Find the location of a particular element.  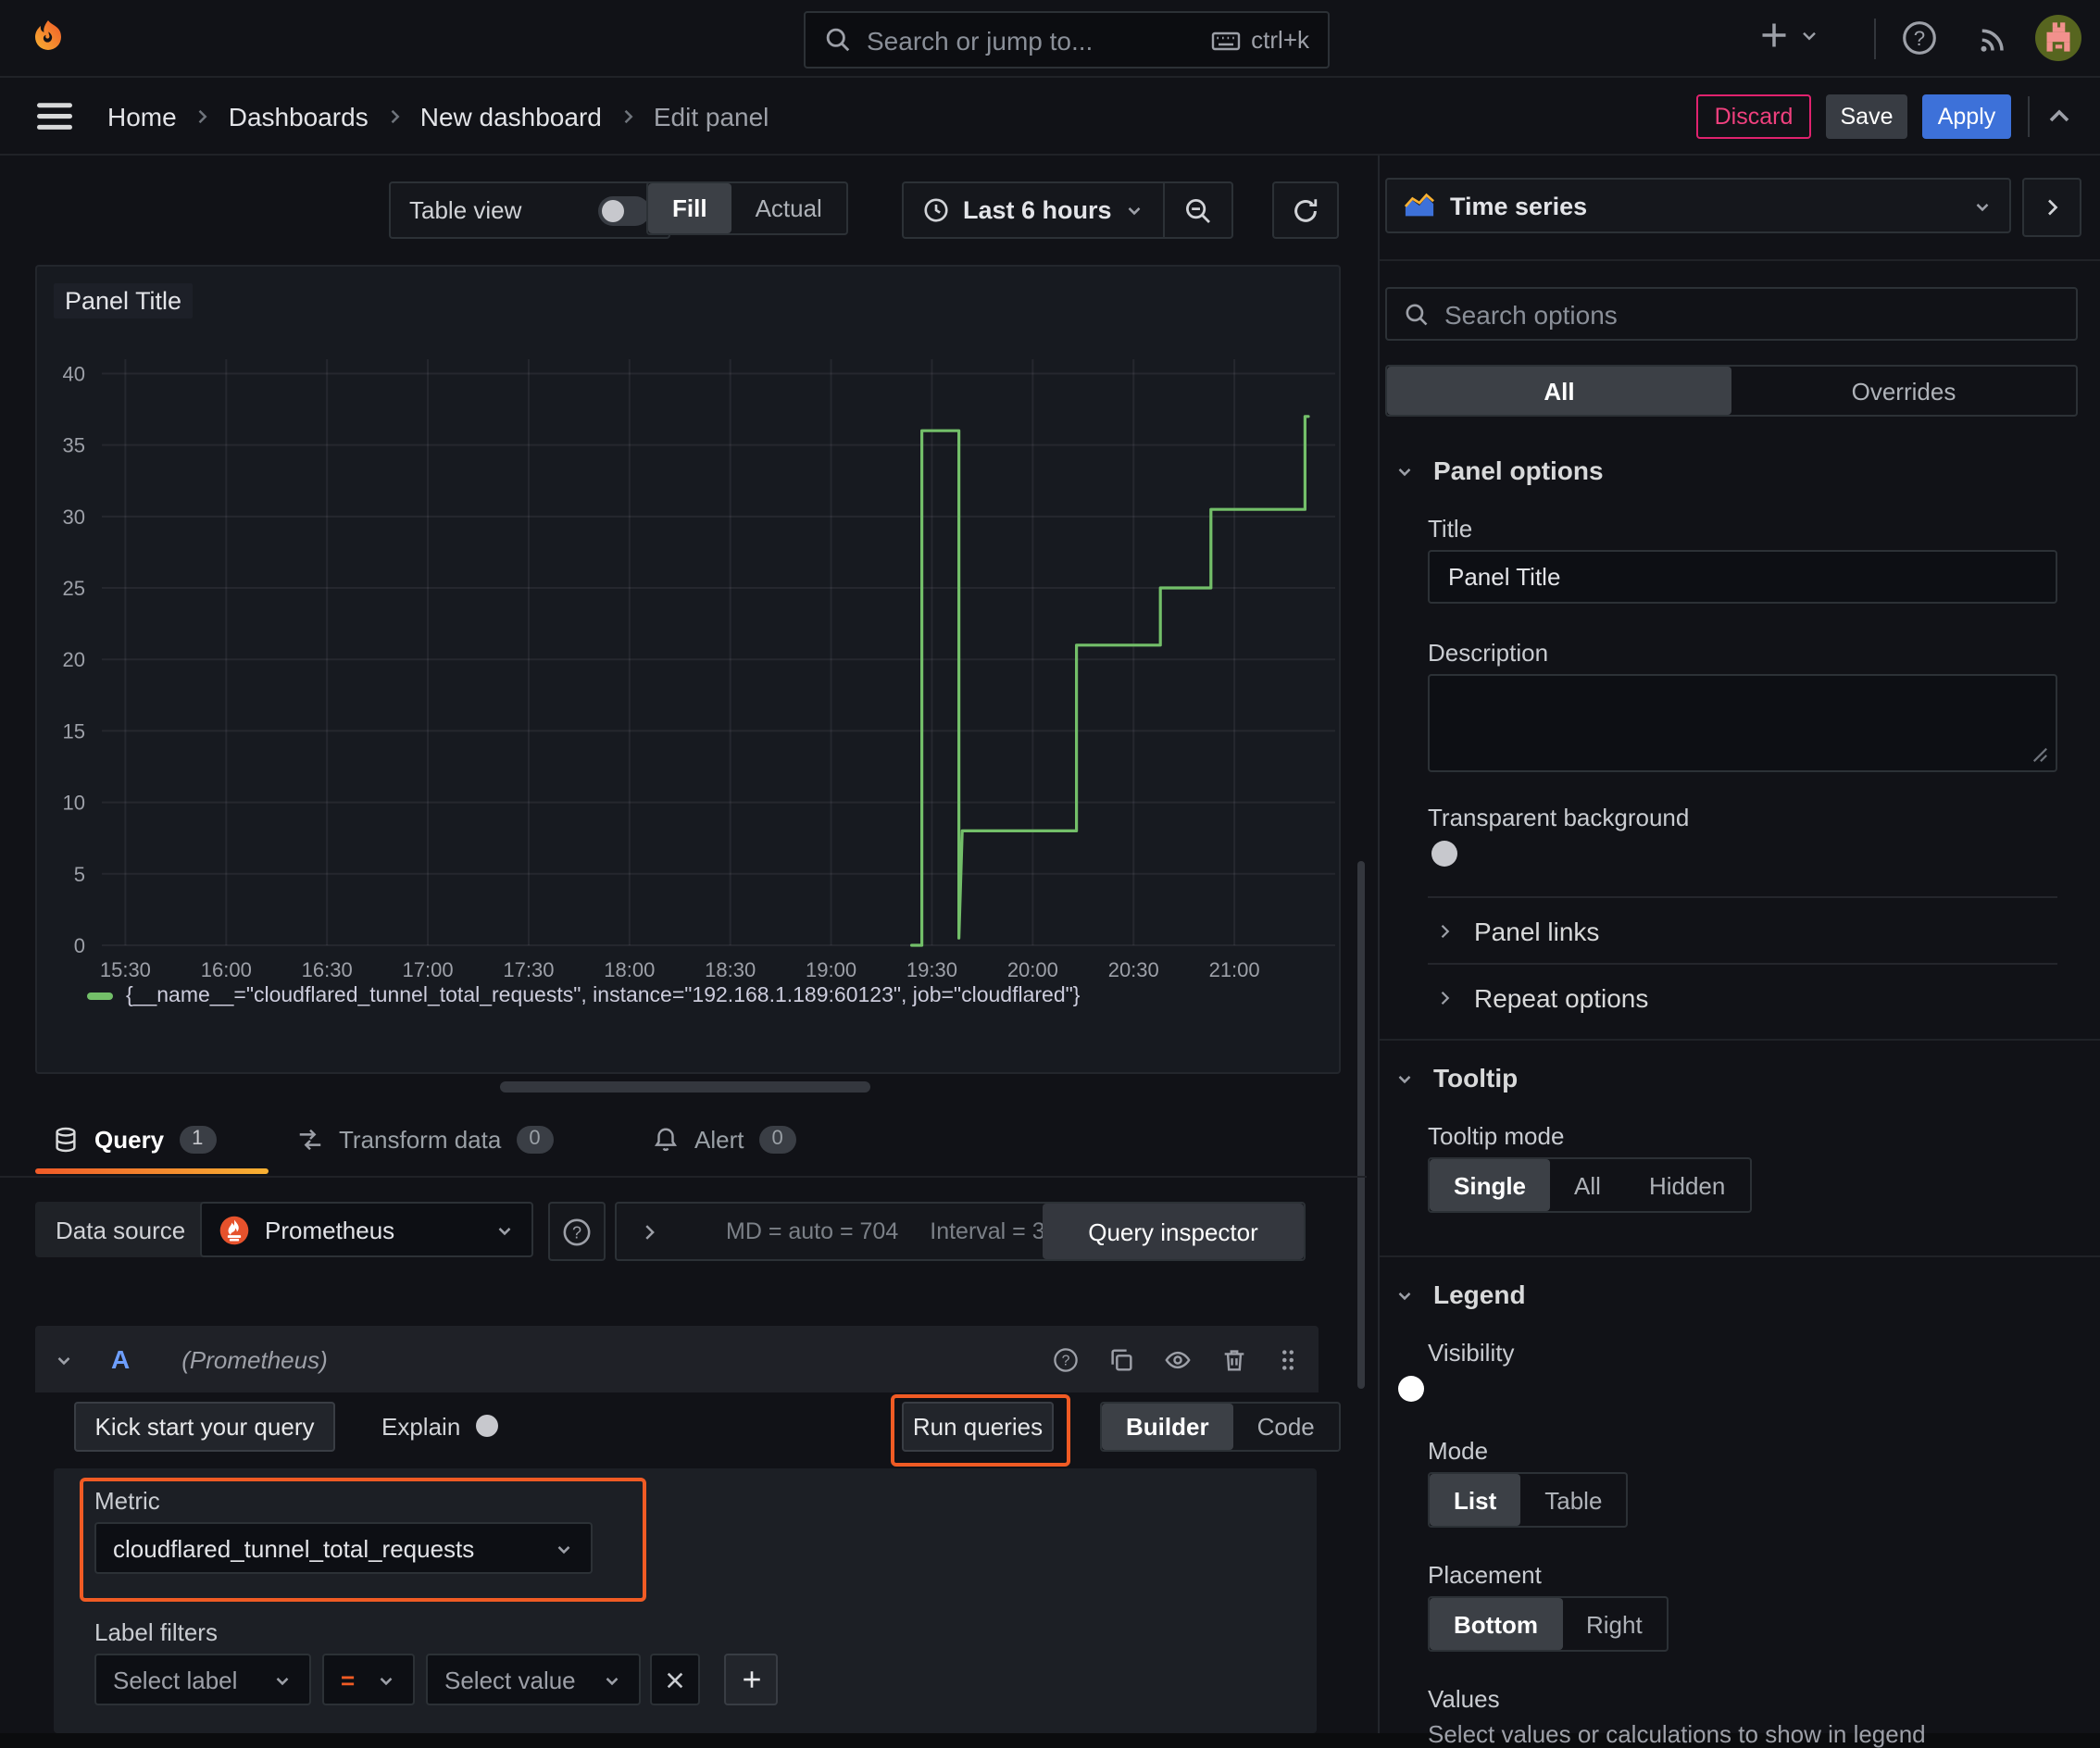

svg-text: 40 is located at coordinates (74, 373).